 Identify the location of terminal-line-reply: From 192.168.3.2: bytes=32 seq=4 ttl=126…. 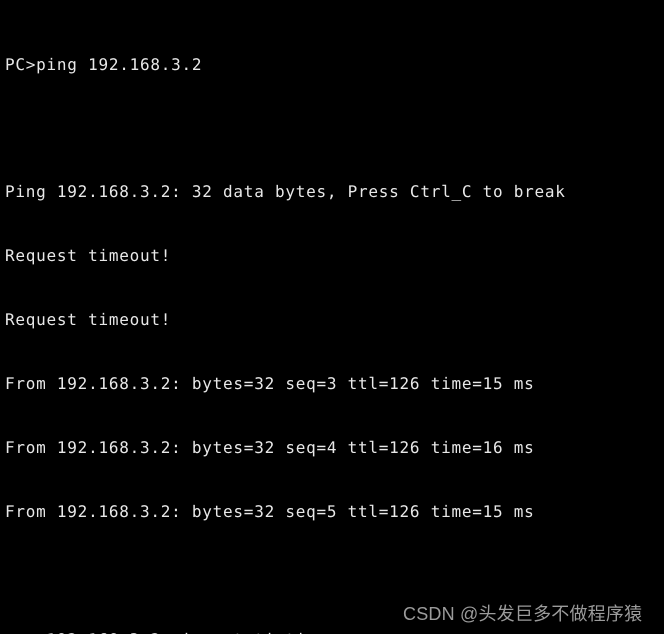
(270, 447).